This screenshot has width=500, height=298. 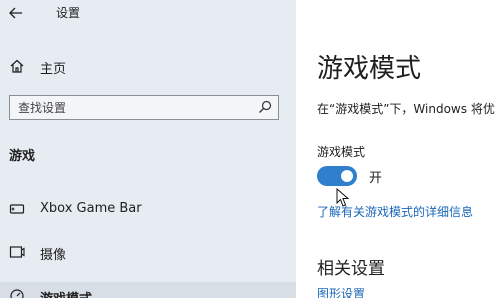 I want to click on game-mode-description: 在“游戏模式”下，Windows 将优, so click(x=406, y=109).